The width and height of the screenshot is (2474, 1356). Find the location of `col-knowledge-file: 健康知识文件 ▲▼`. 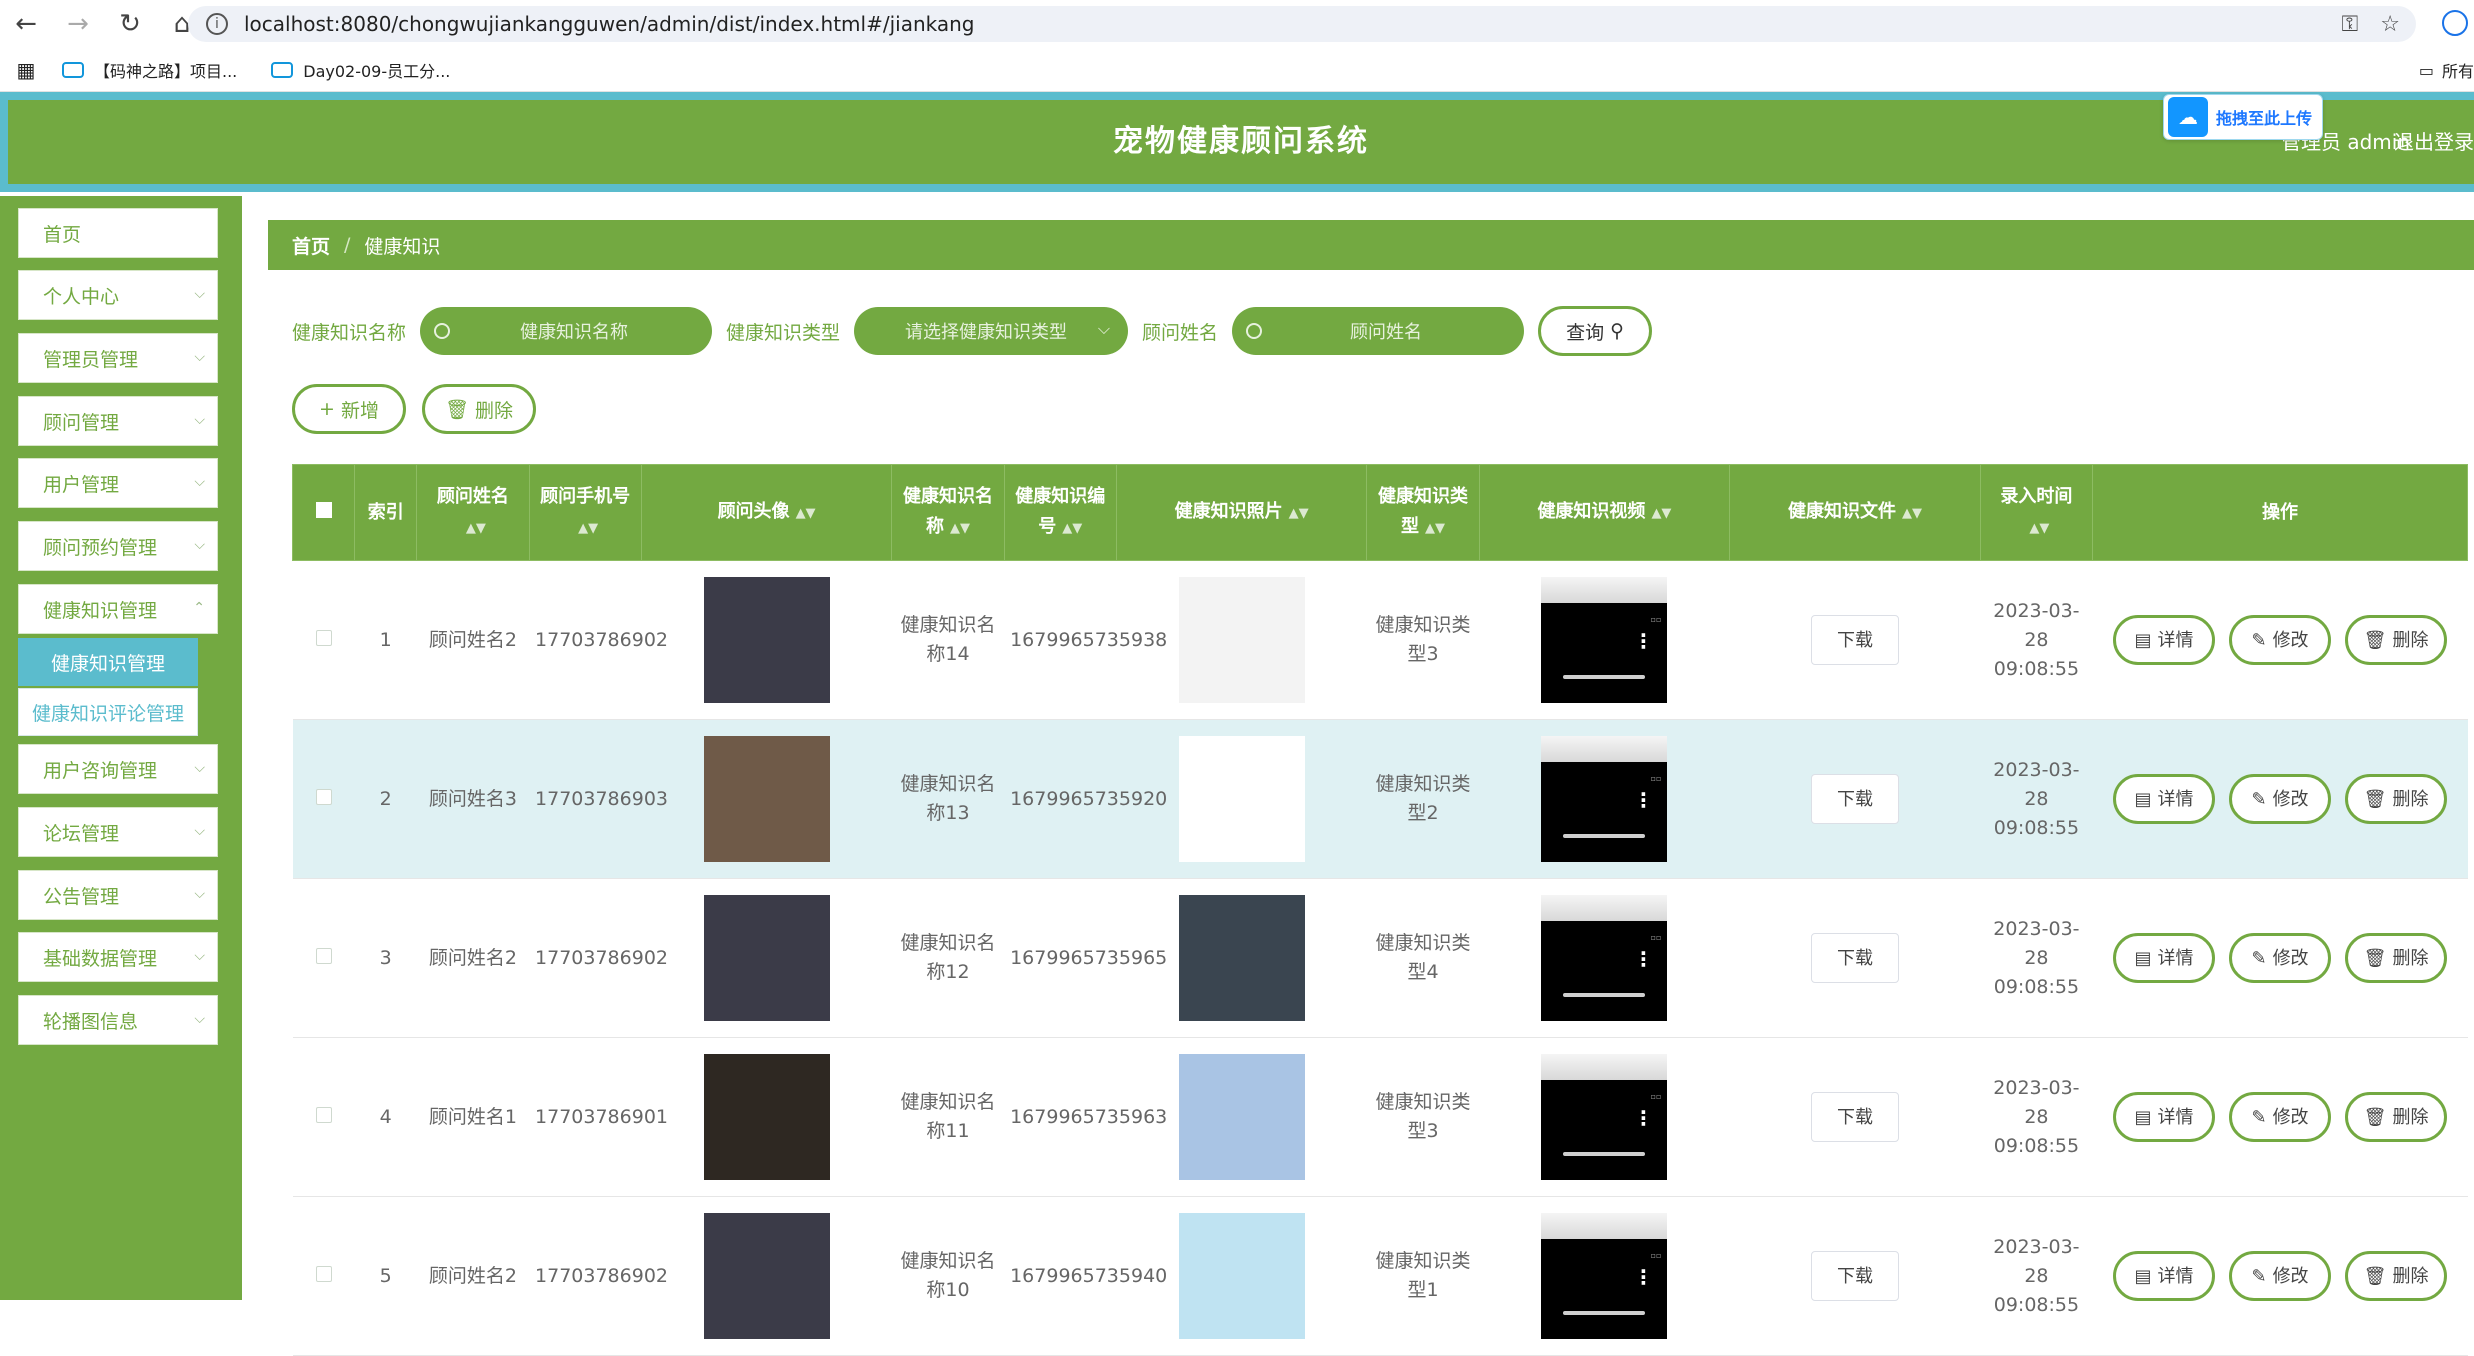

col-knowledge-file: 健康知识文件 ▲▼ is located at coordinates (1855, 512).